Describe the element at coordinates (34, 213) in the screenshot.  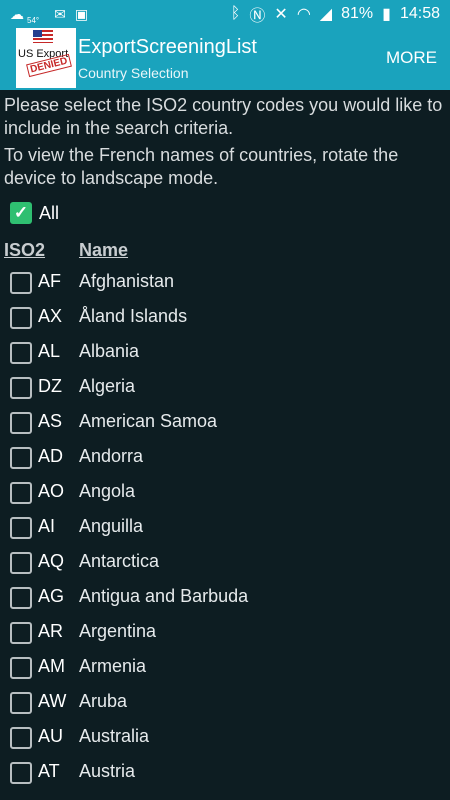
I see `select-all-row: ✓ All` at that location.